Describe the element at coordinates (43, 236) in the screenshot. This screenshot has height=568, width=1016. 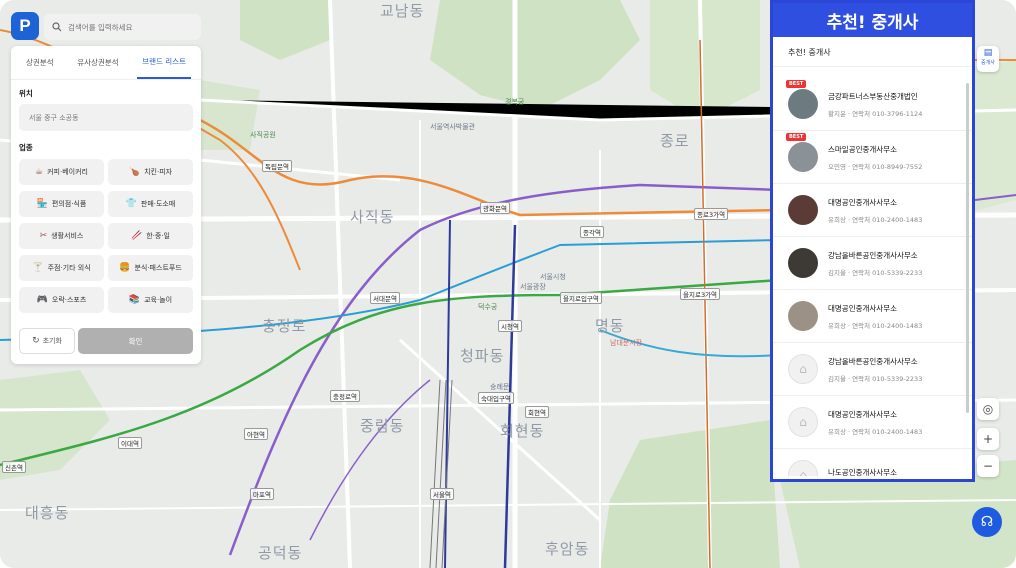
I see `scissors-icon: ✂` at that location.